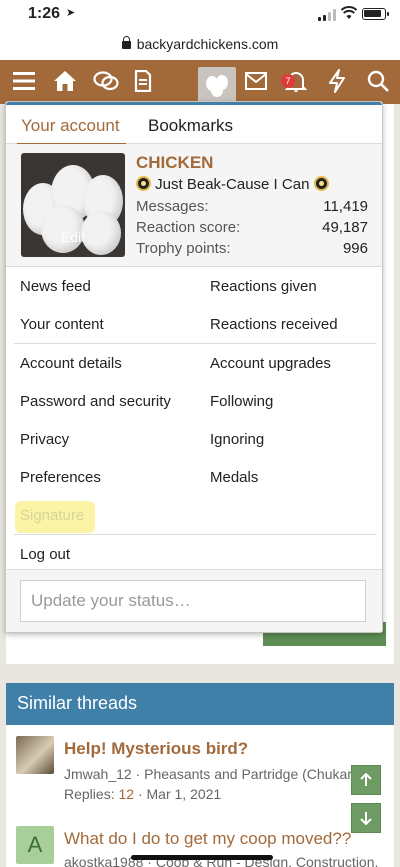 The height and width of the screenshot is (867, 400). What do you see at coordinates (44, 439) in the screenshot?
I see `menu-privacy: Privacy` at bounding box center [44, 439].